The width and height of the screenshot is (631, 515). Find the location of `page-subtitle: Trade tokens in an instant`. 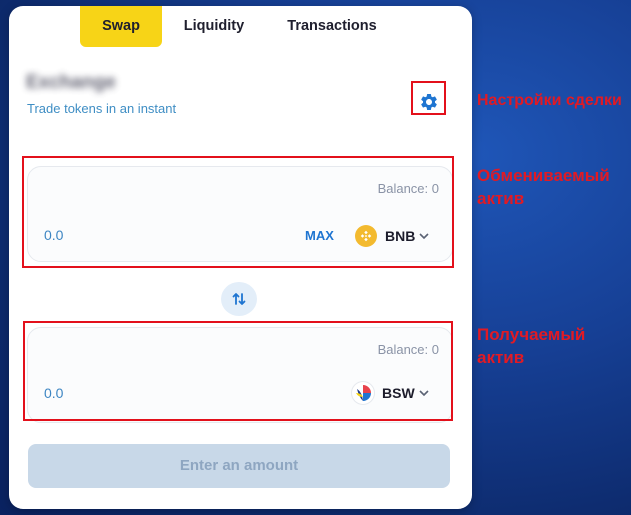

page-subtitle: Trade tokens in an instant is located at coordinates (102, 108).